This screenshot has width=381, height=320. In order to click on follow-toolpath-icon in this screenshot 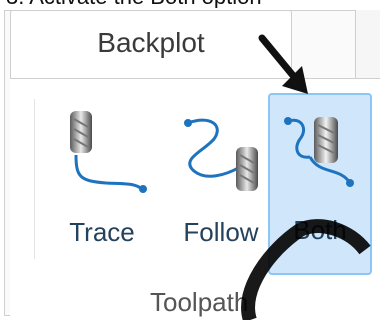, I will do `click(221, 154)`.